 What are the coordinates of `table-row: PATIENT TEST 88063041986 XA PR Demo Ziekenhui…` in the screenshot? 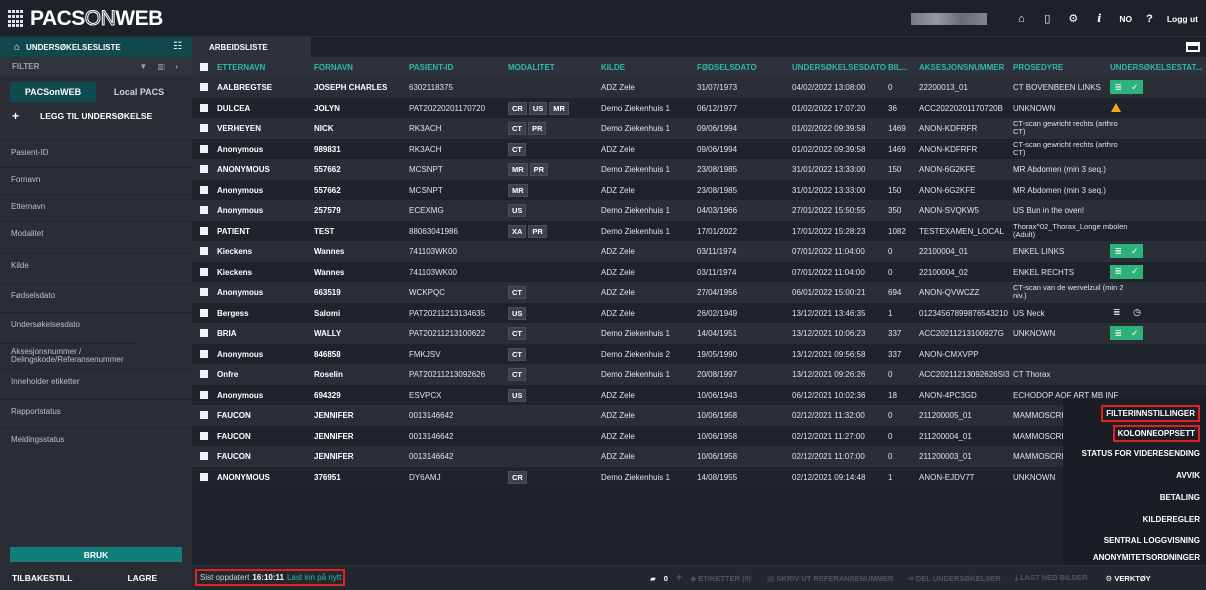 It's located at (699, 230).